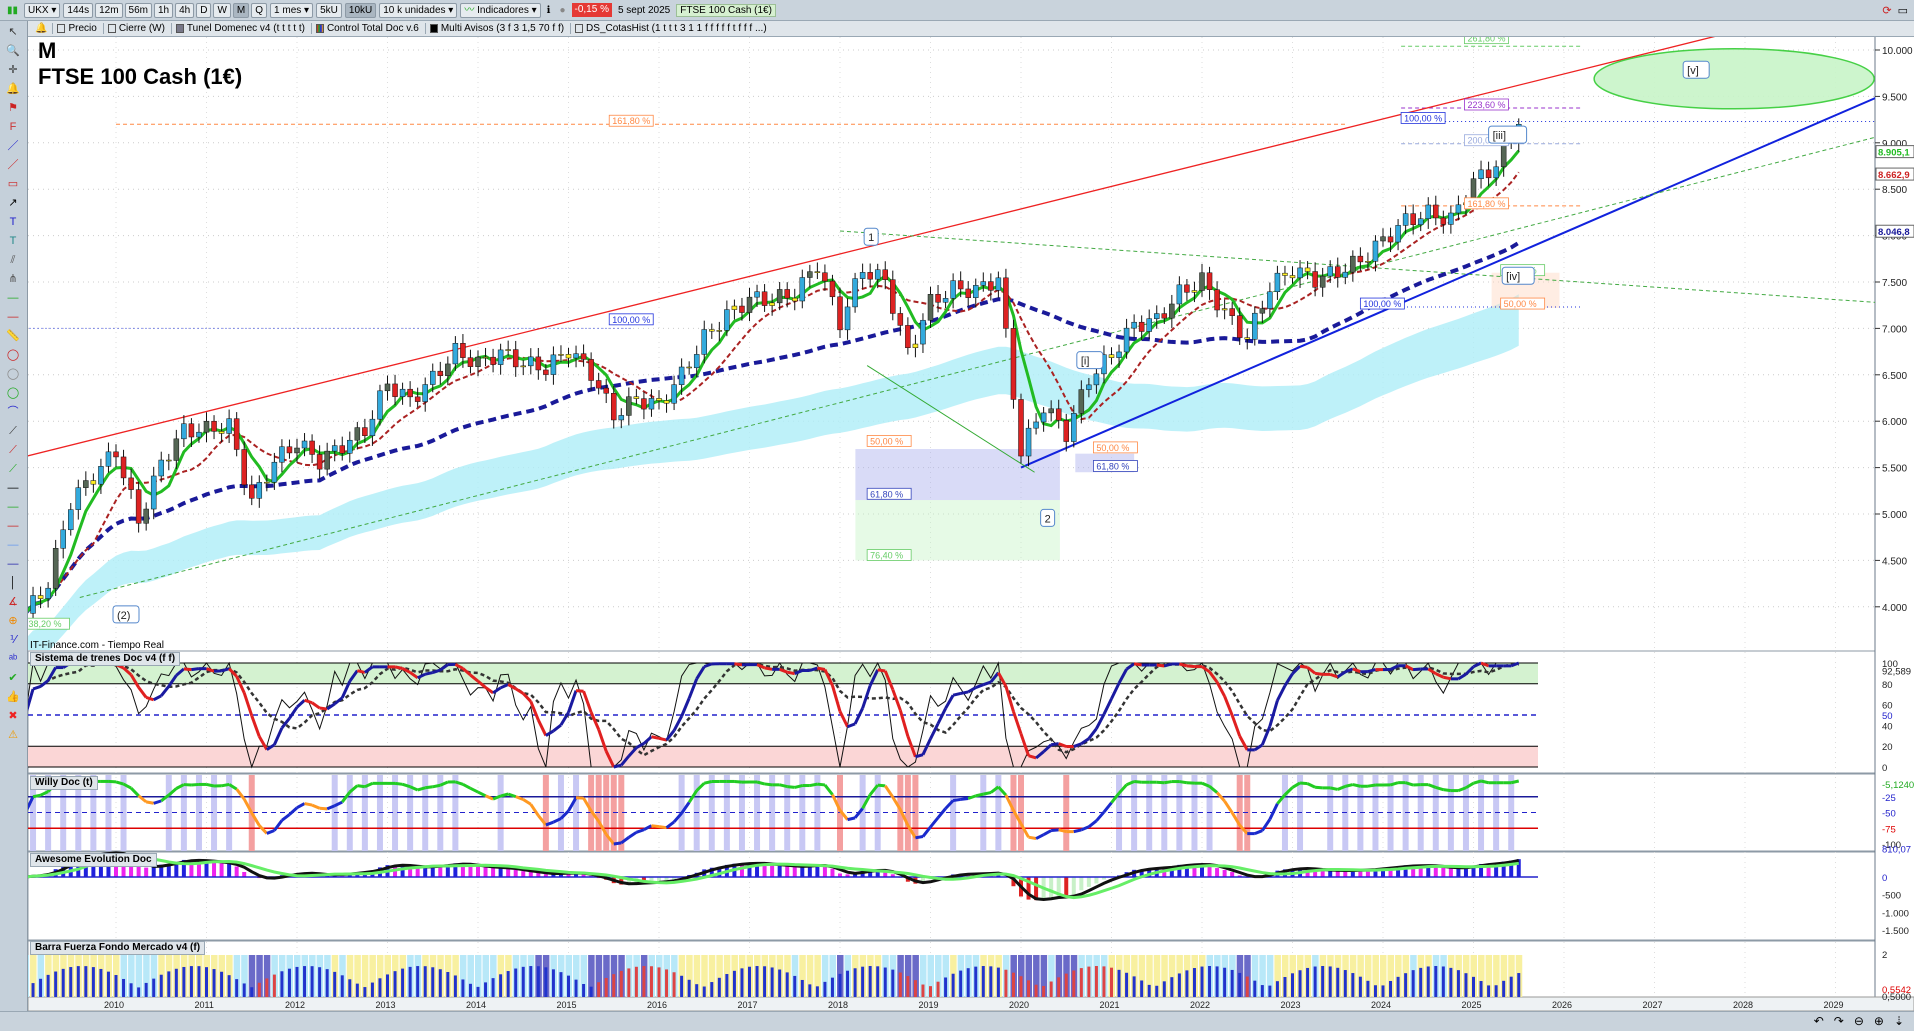 The image size is (1914, 1031). Describe the element at coordinates (204, 10) in the screenshot. I see `timeframe-D: D` at that location.